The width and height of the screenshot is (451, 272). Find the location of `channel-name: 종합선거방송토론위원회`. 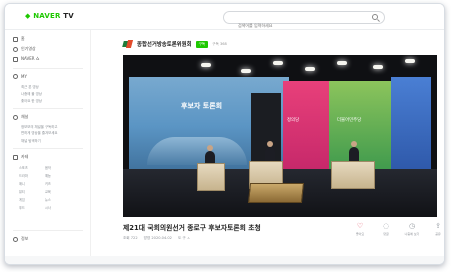

channel-name: 종합선거방송토론위원회 is located at coordinates (164, 44).